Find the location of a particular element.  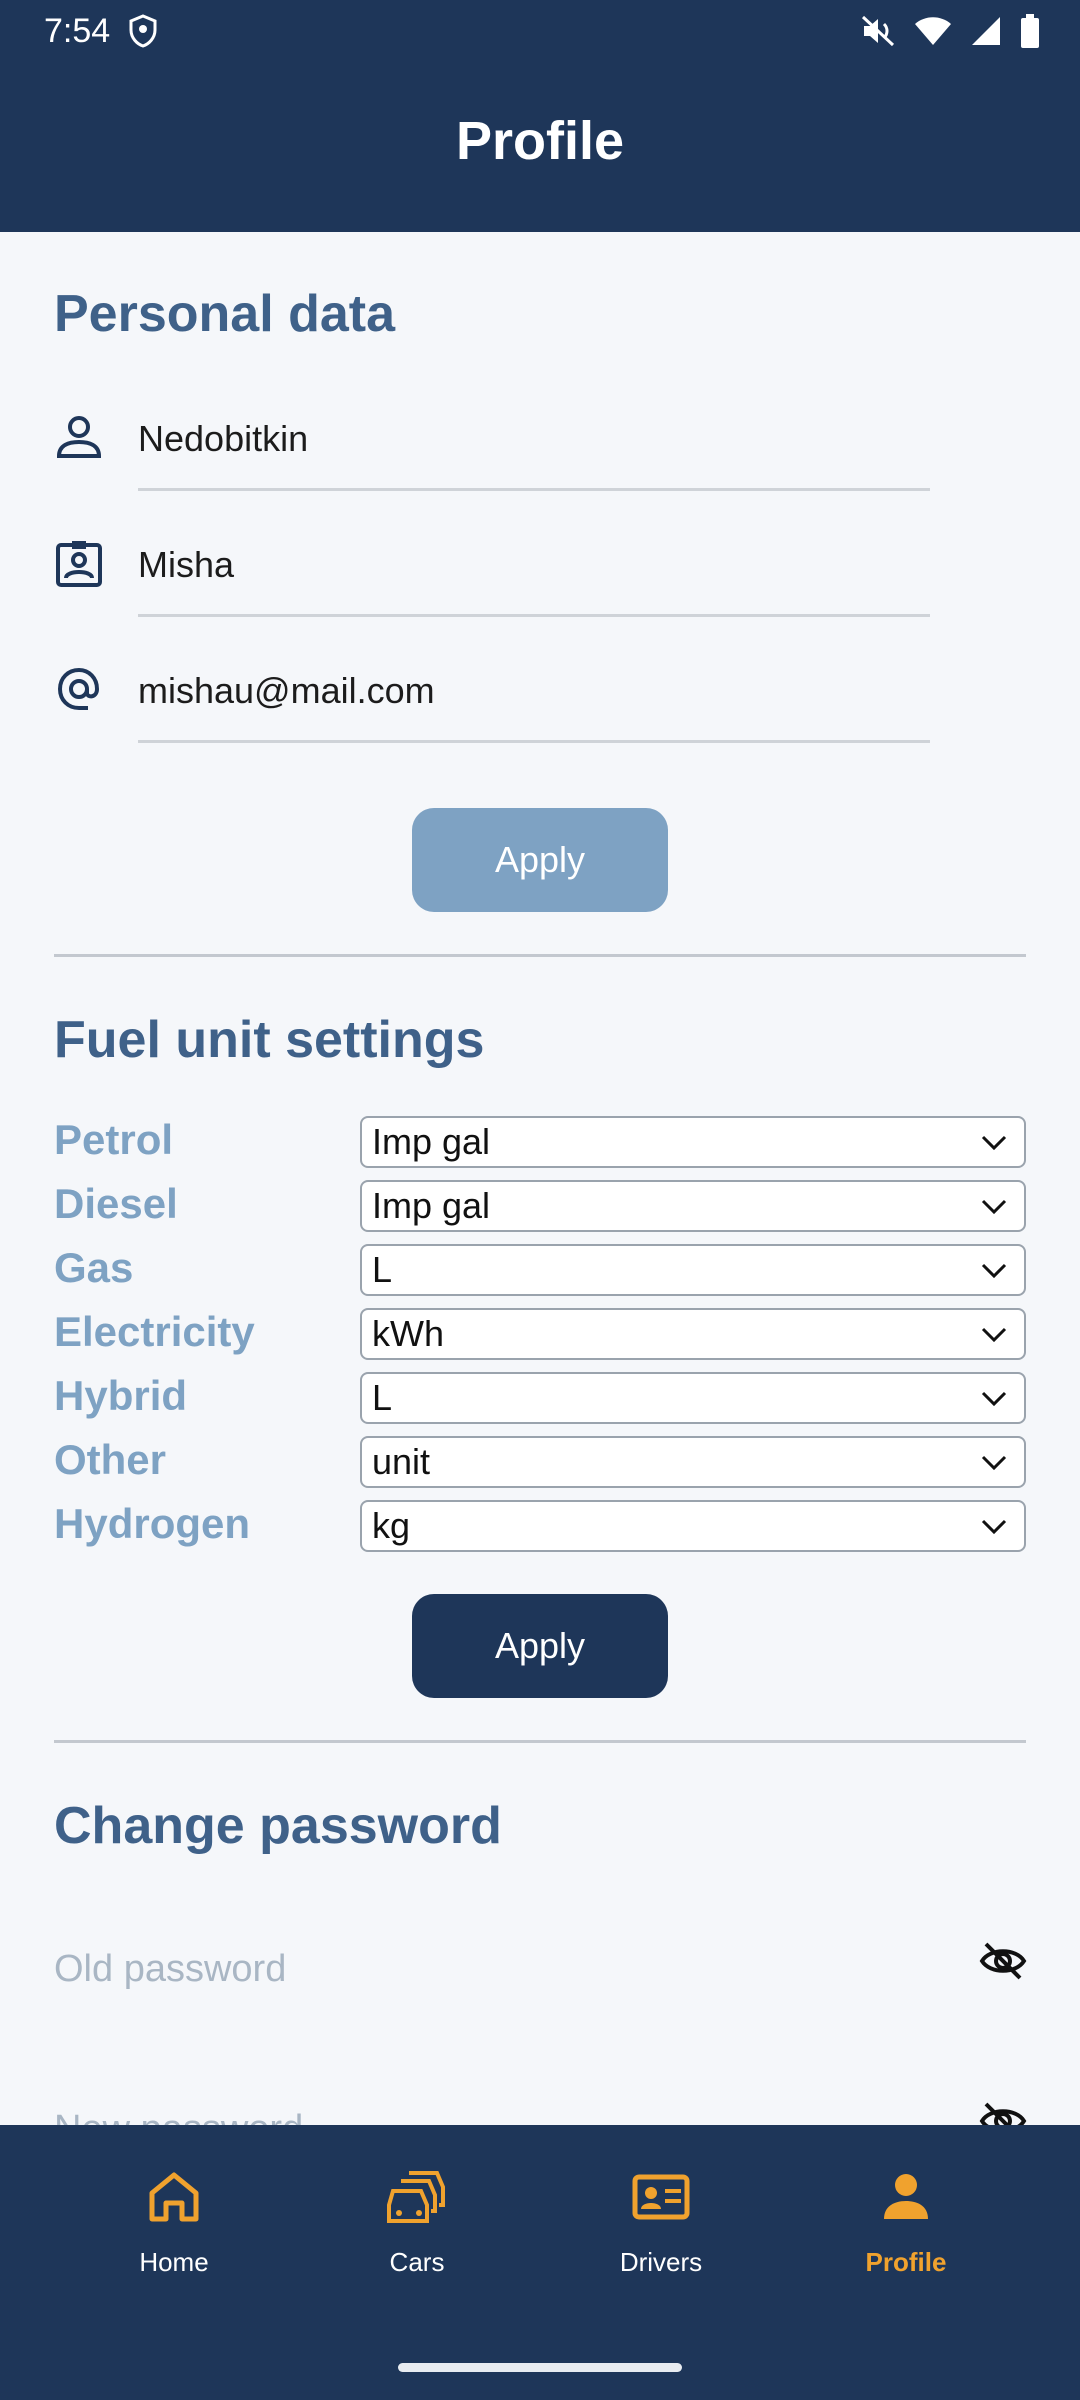

personal-data-title: Personal data is located at coordinates (225, 314).